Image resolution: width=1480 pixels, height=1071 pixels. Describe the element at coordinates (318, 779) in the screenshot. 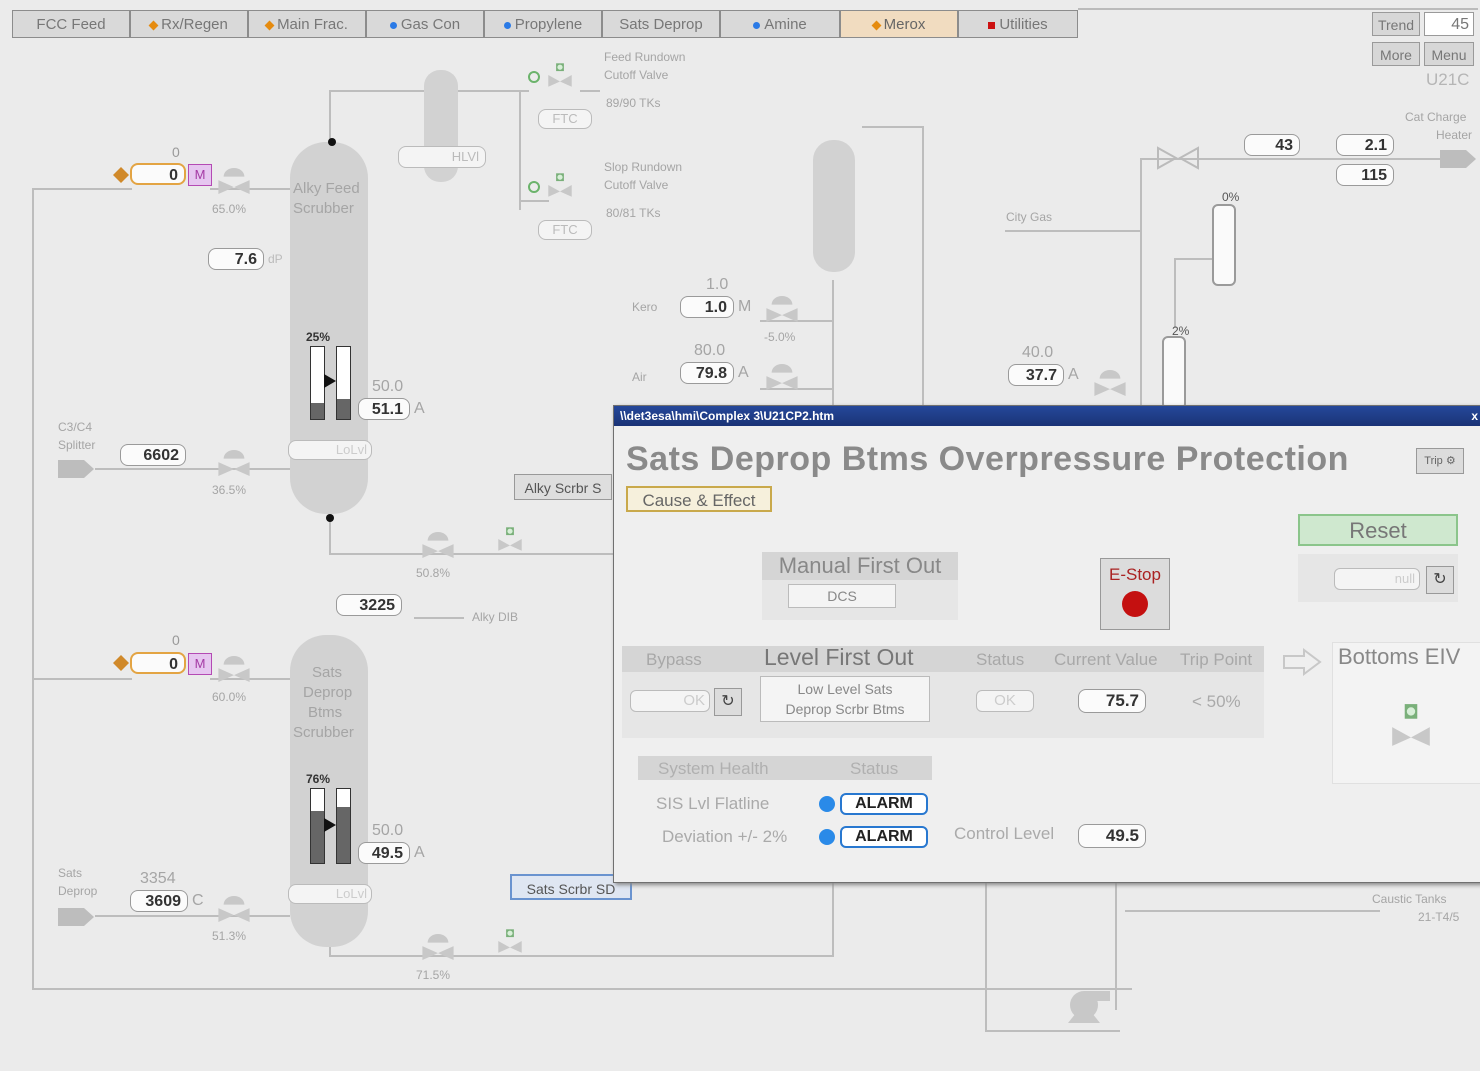

I see `sats-scrubber-level-pct: 76%` at that location.